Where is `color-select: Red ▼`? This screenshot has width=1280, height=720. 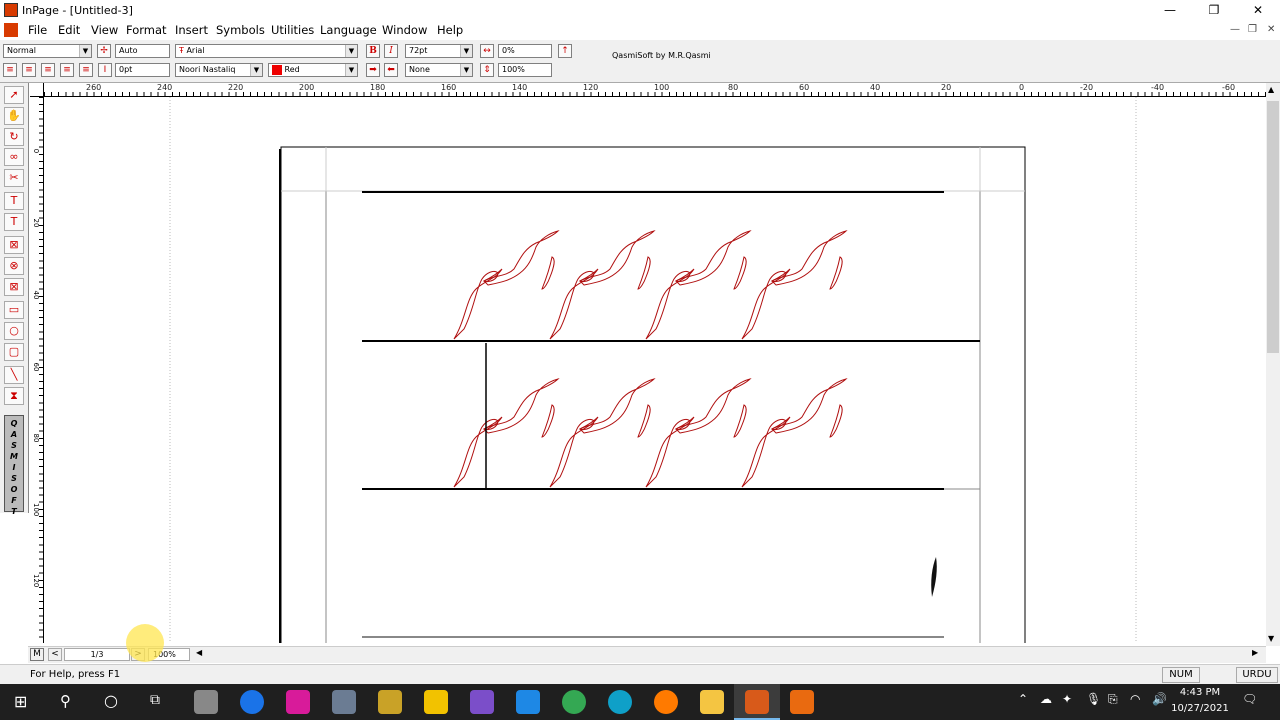
color-select: Red ▼ is located at coordinates (313, 70).